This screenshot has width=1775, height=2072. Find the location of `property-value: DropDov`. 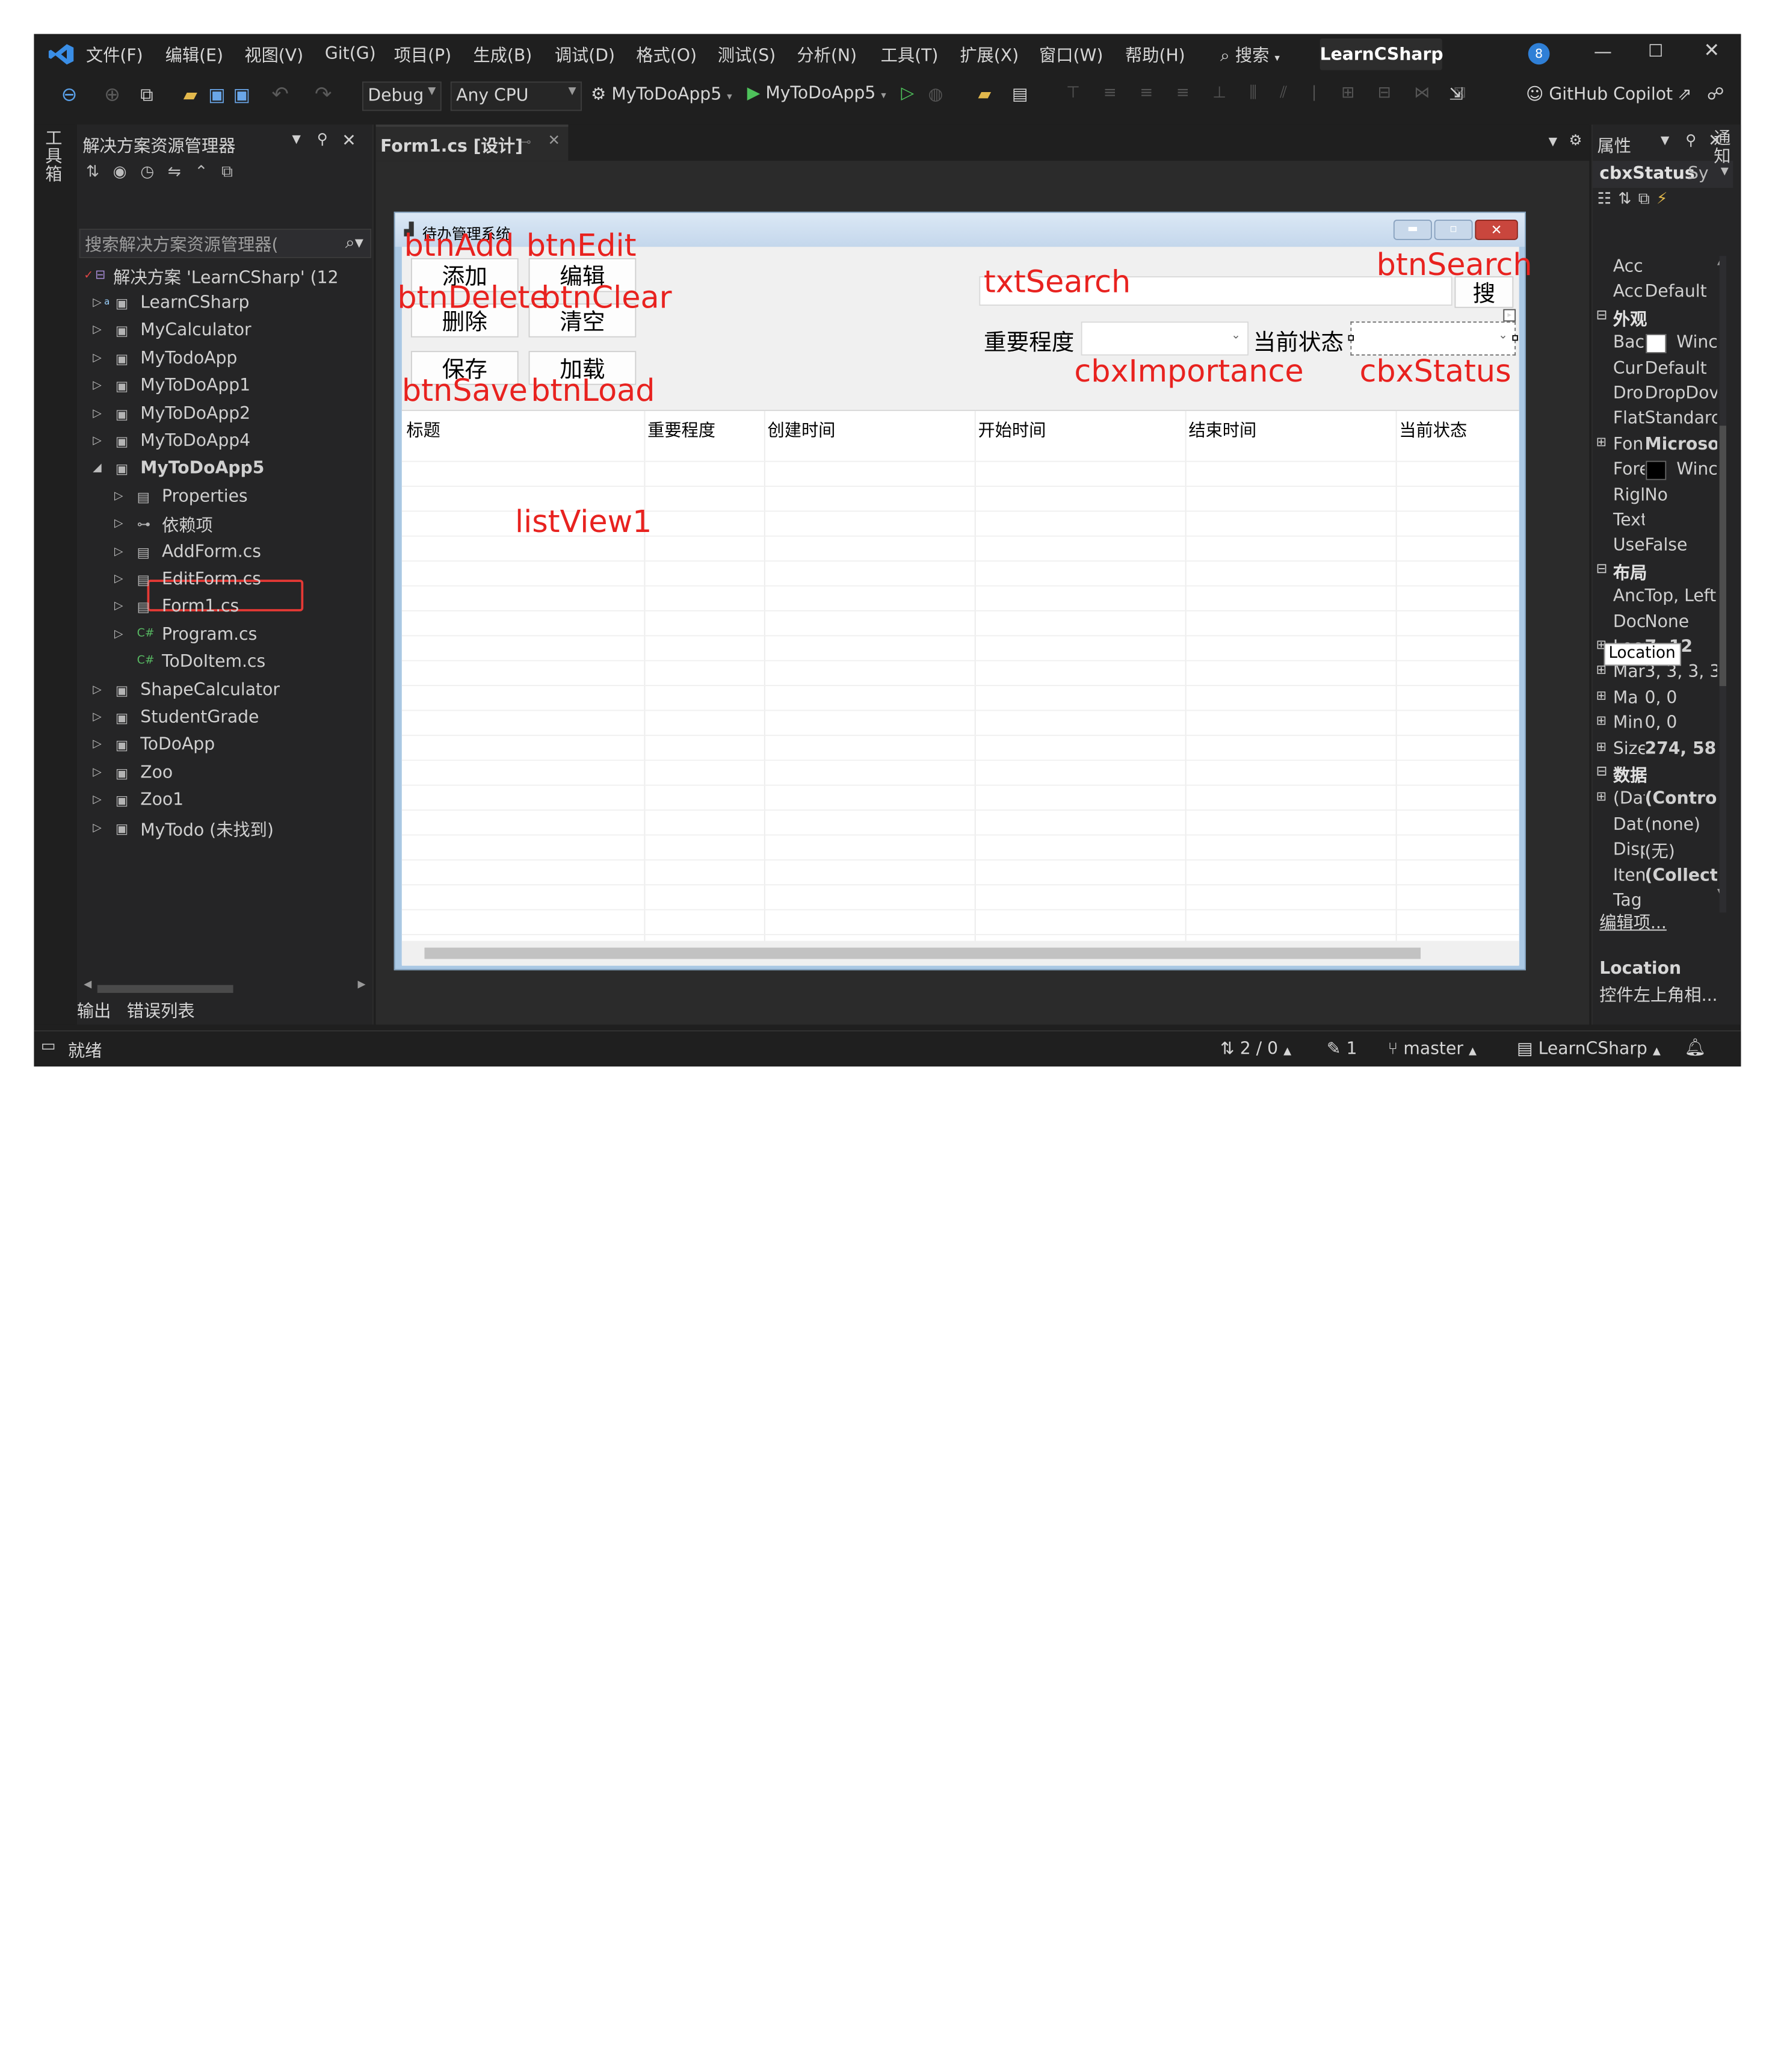

property-value: DropDov is located at coordinates (1681, 393).